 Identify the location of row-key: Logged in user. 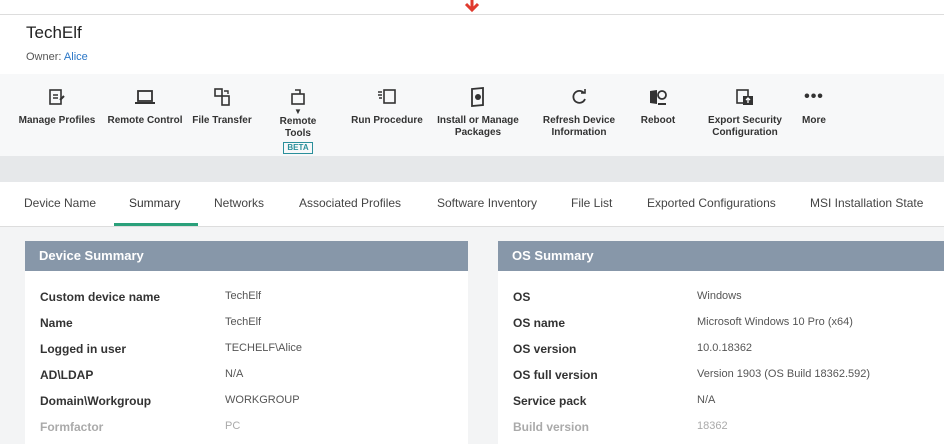
(83, 349).